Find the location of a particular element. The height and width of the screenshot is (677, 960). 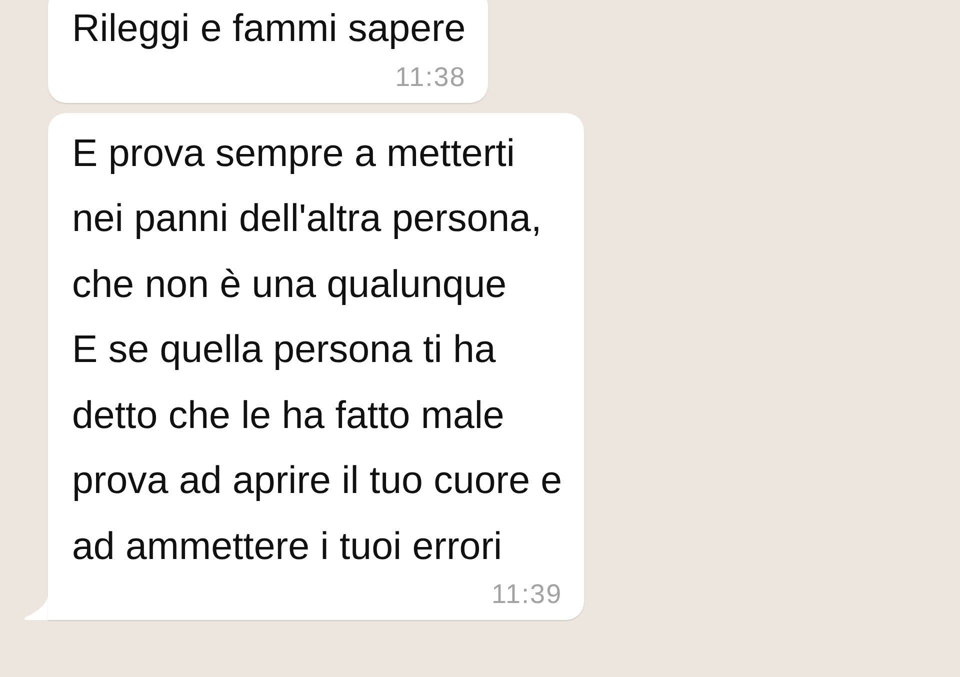

message-text: Rileggi e fammi sapere is located at coordinates (269, 29).